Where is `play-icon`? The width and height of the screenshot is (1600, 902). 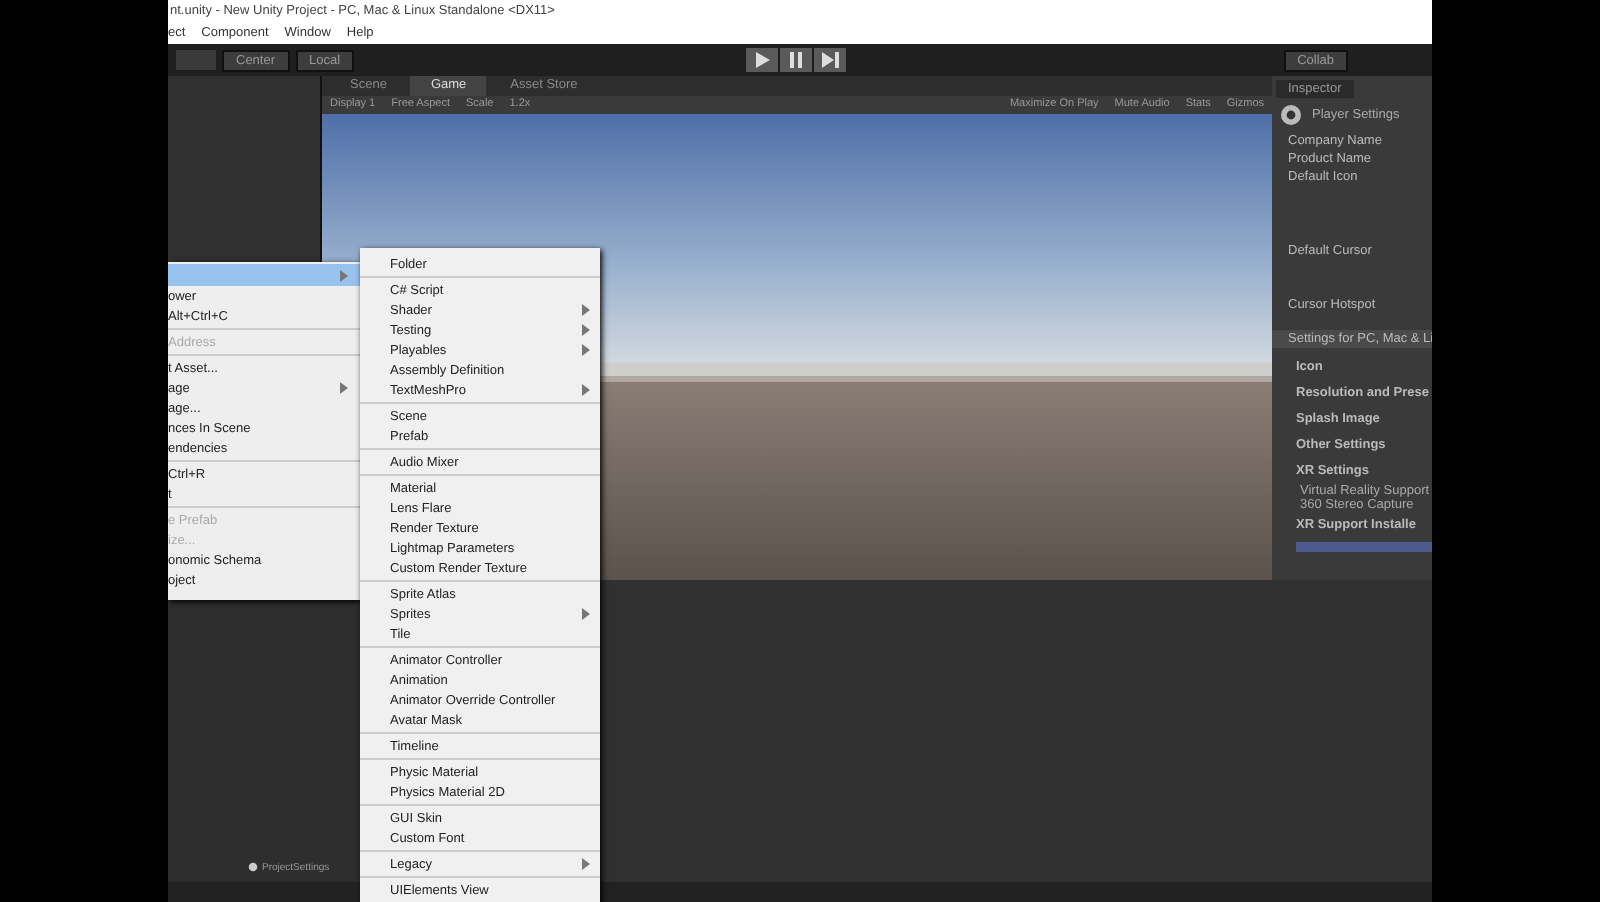 play-icon is located at coordinates (762, 60).